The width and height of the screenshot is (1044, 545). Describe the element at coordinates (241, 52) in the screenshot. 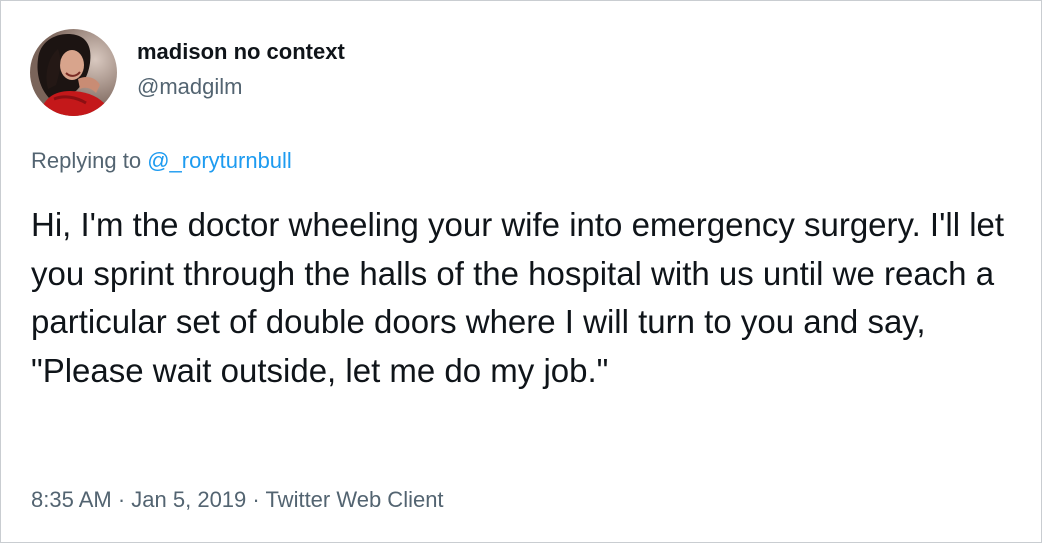

I see `author-display-name: madison no context` at that location.